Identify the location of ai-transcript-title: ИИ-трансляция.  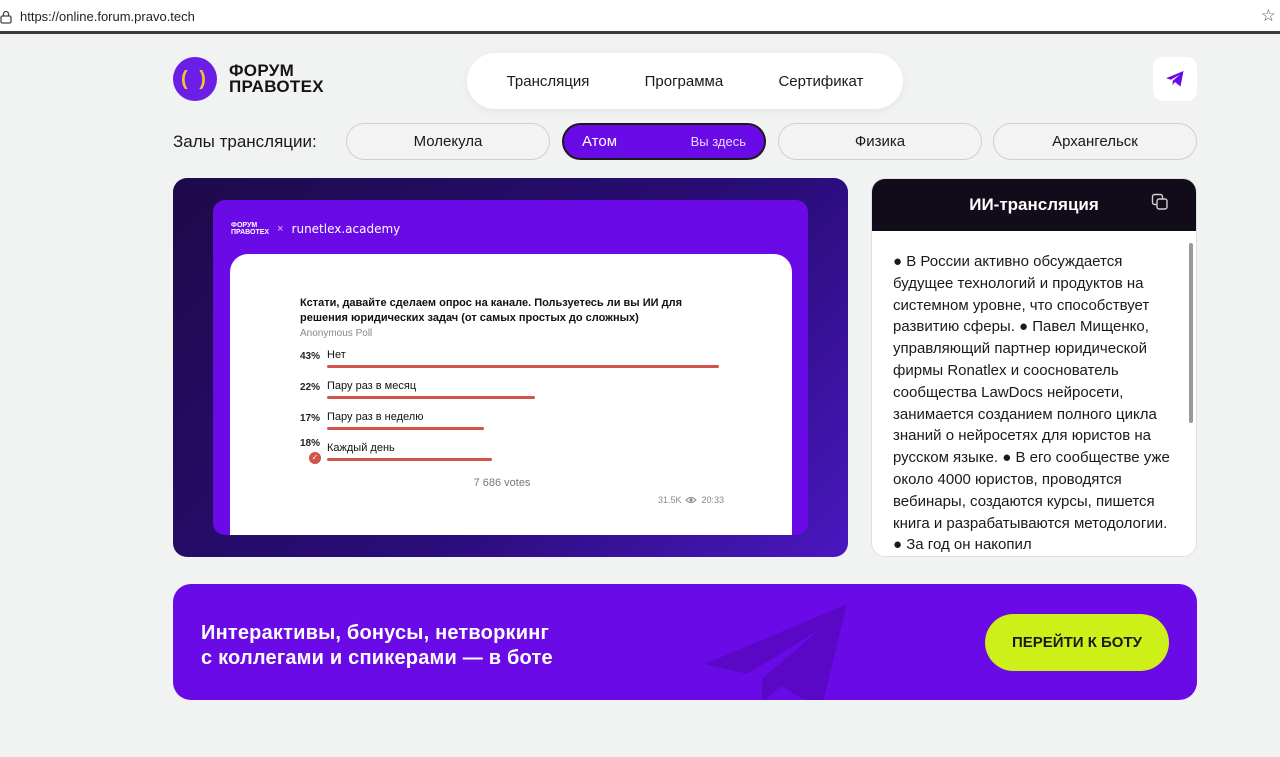
(1034, 204).